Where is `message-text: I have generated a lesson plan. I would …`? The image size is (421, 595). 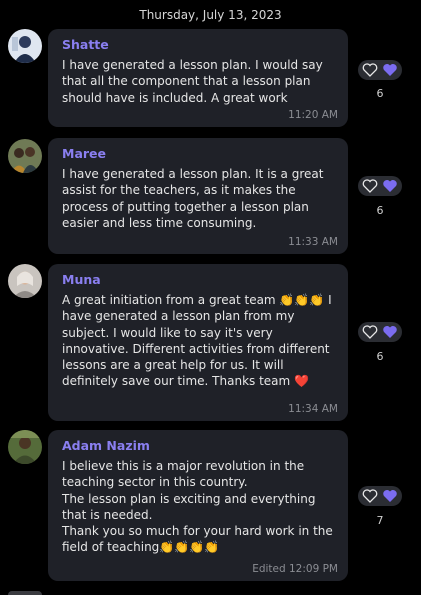
message-text: I have generated a lesson plan. I would … is located at coordinates (194, 81).